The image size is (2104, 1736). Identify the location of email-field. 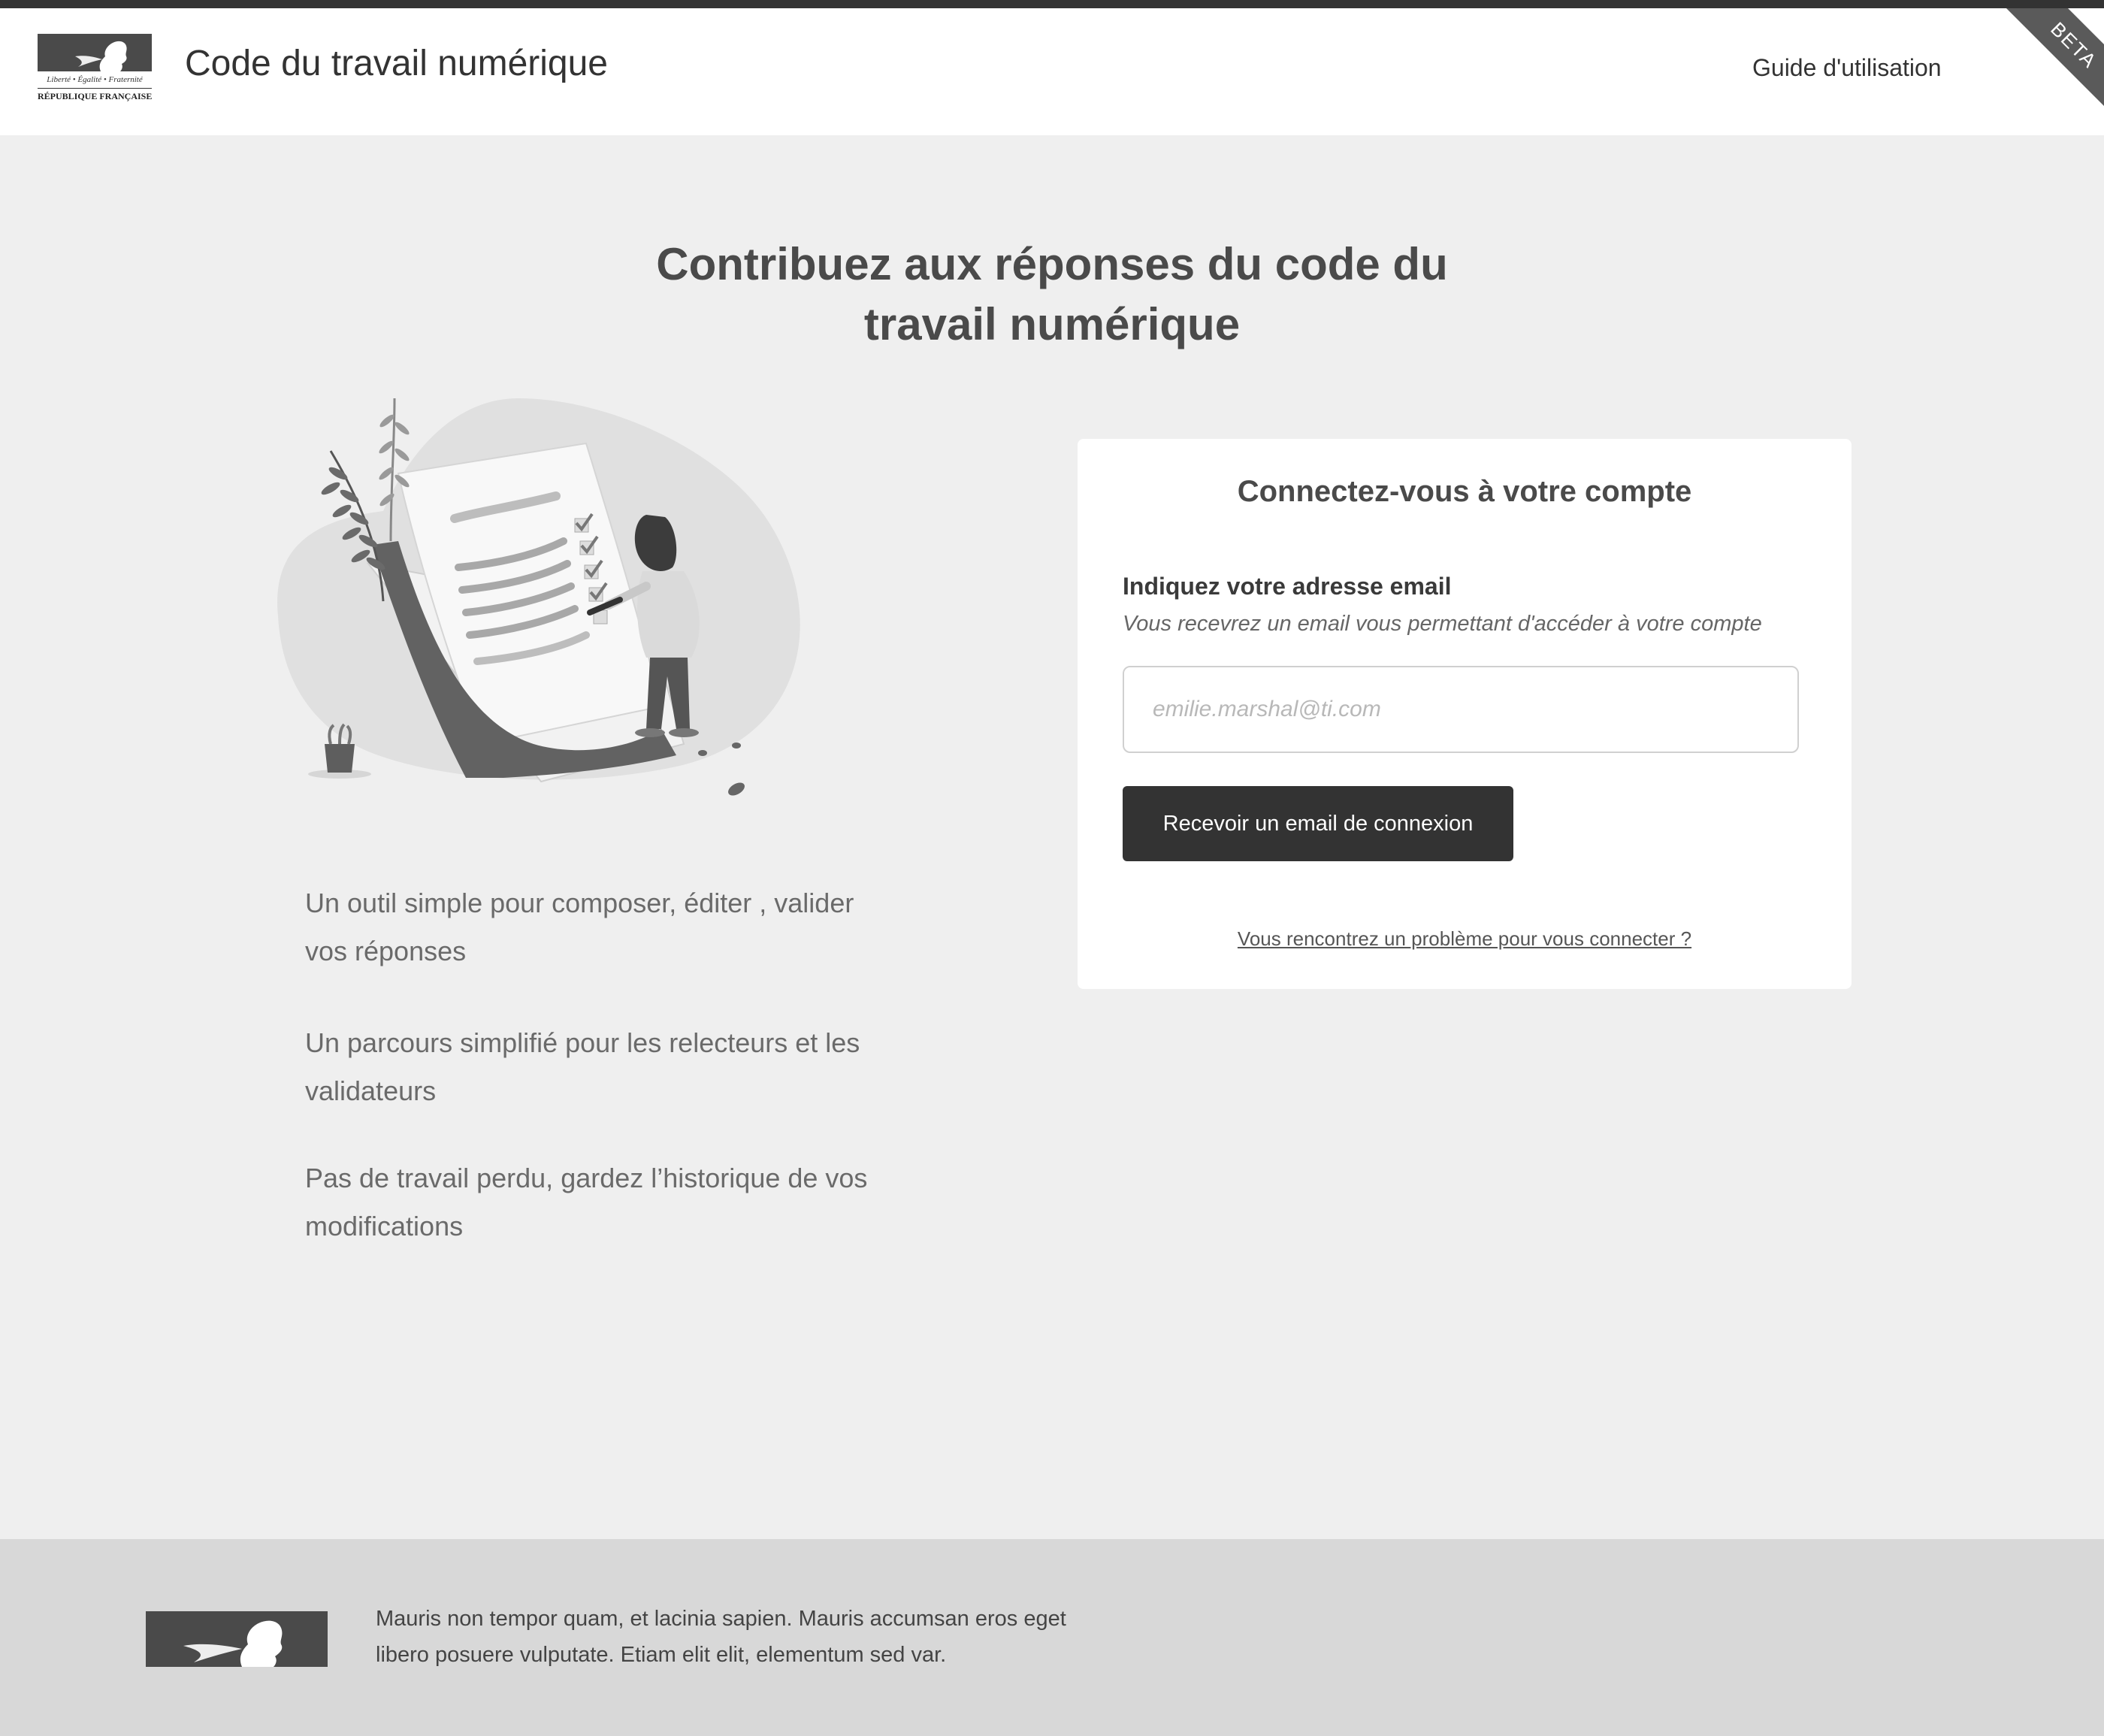
(1461, 709).